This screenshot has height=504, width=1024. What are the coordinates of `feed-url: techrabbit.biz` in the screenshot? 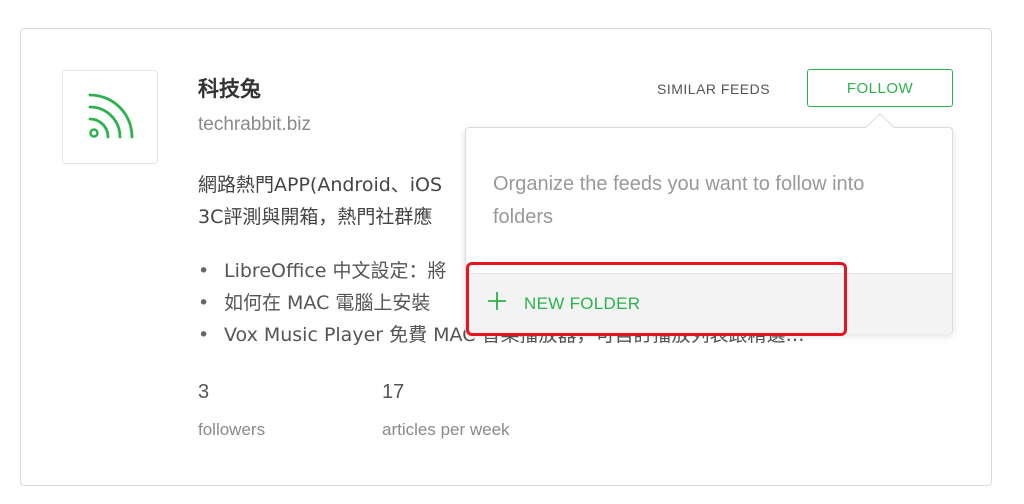 It's located at (254, 125).